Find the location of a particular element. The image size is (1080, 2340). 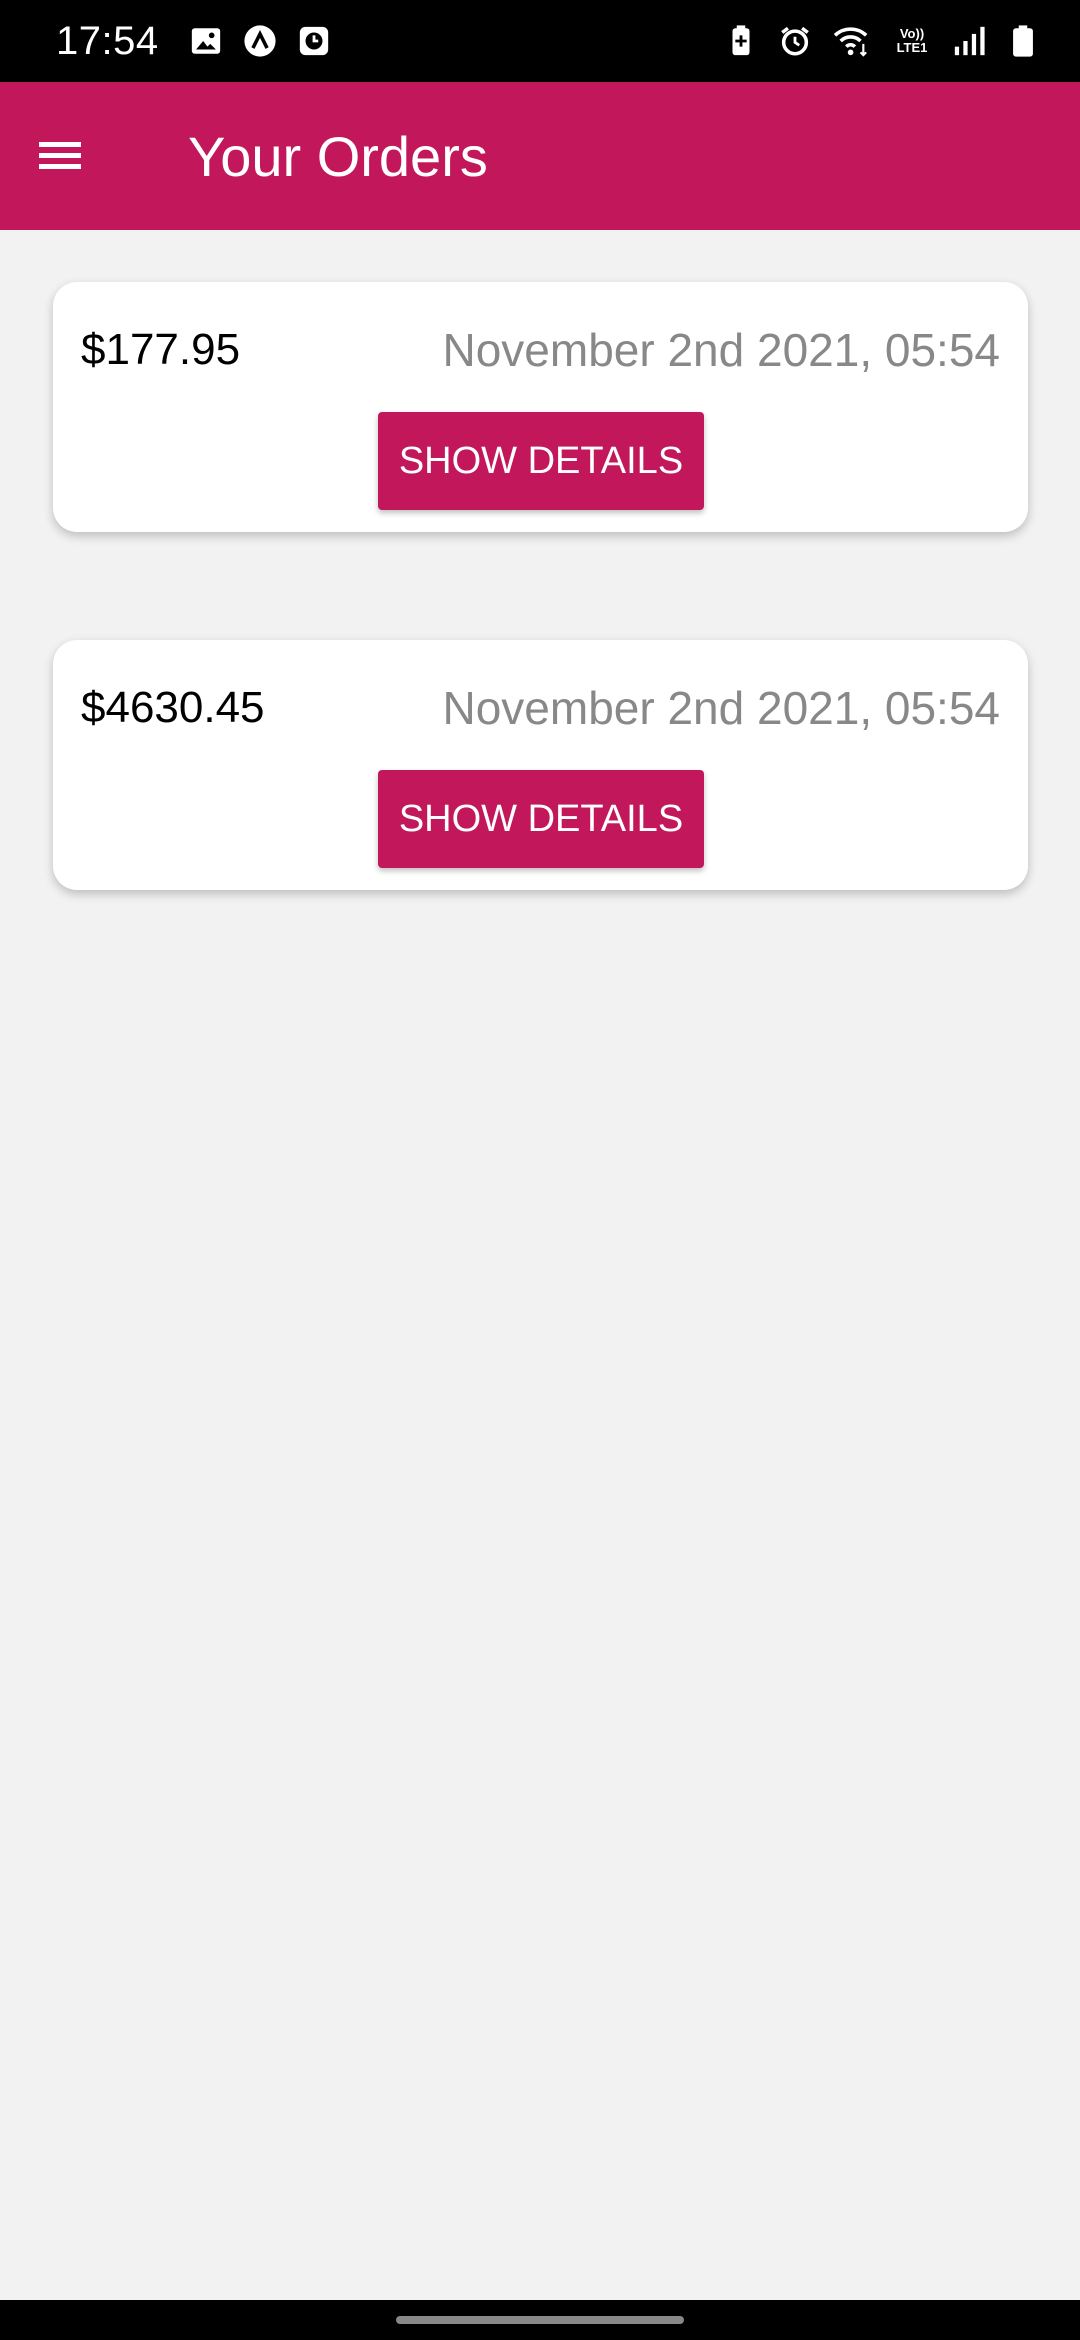

menu-button is located at coordinates (60, 156).